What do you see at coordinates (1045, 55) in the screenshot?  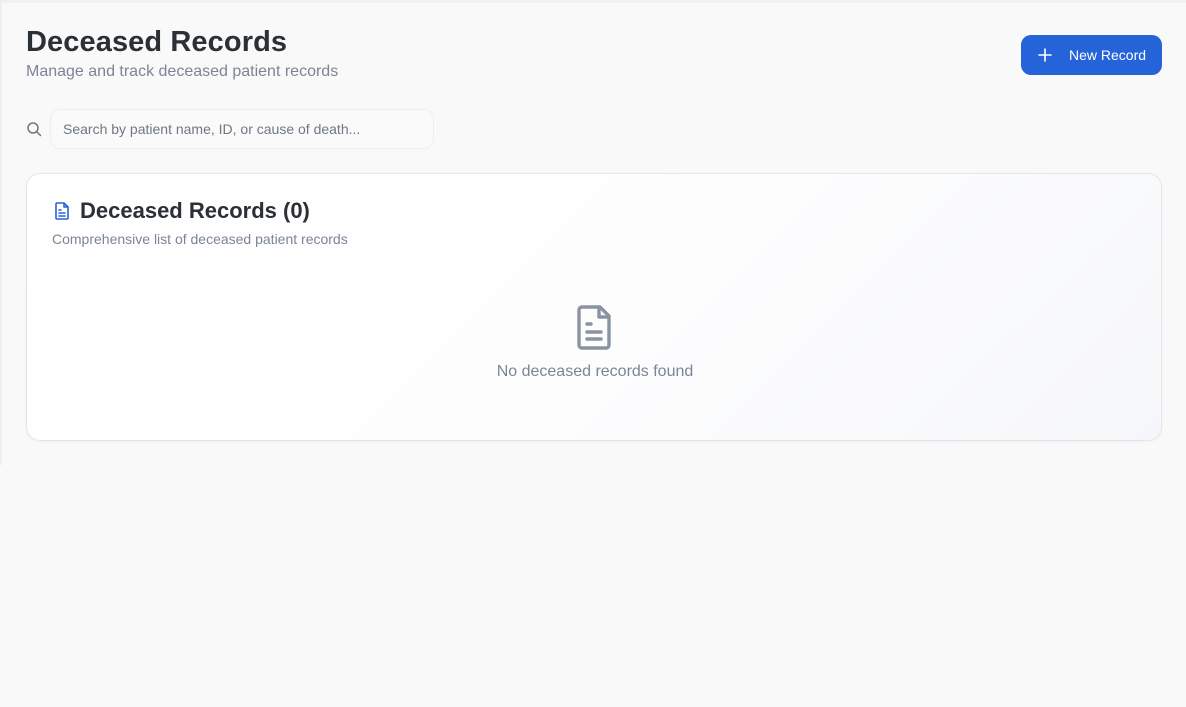 I see `plus-icon` at bounding box center [1045, 55].